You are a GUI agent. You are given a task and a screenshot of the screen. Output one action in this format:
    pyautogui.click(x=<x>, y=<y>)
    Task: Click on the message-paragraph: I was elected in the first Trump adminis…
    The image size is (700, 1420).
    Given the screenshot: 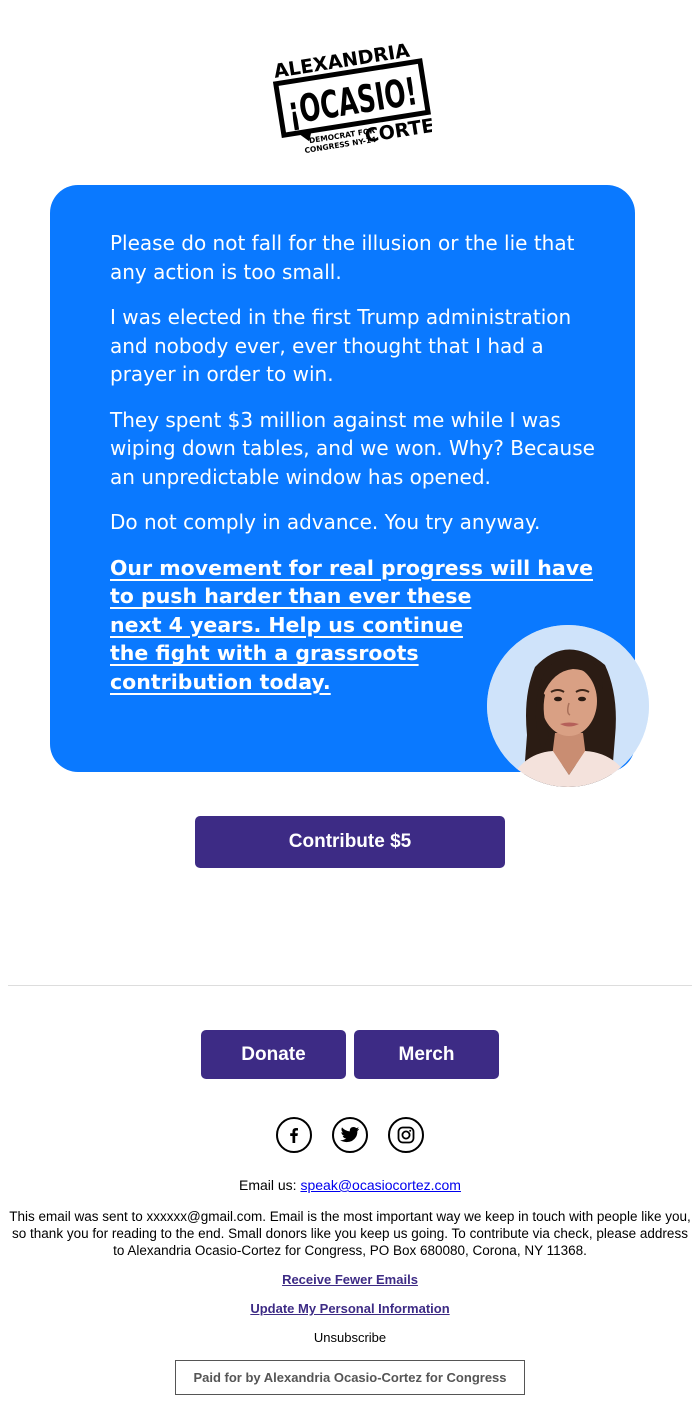 What is the action you would take?
    pyautogui.click(x=341, y=345)
    